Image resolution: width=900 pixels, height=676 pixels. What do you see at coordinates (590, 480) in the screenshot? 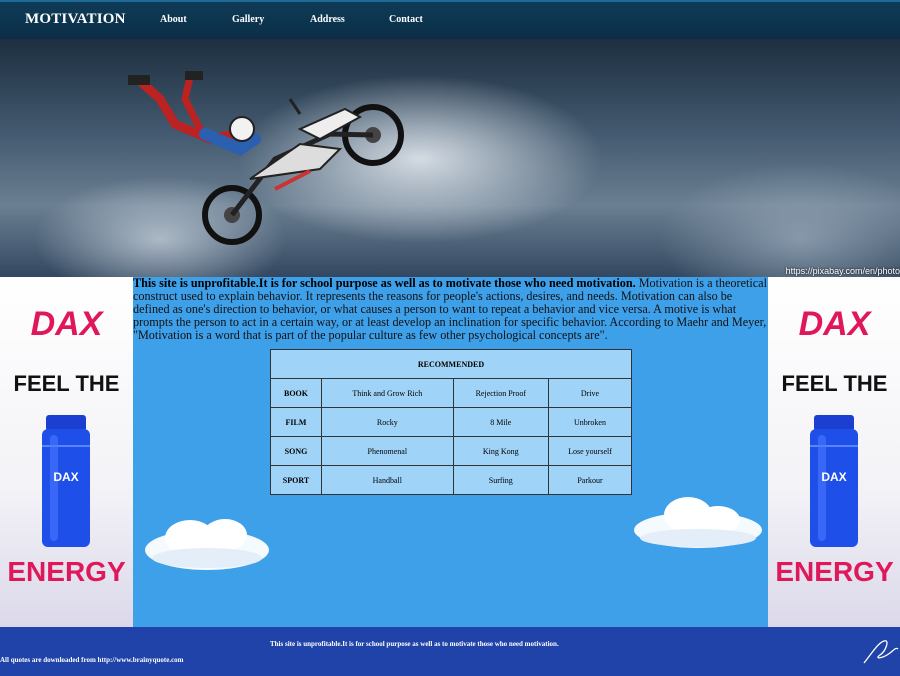
I see `table-cell: Parkour` at bounding box center [590, 480].